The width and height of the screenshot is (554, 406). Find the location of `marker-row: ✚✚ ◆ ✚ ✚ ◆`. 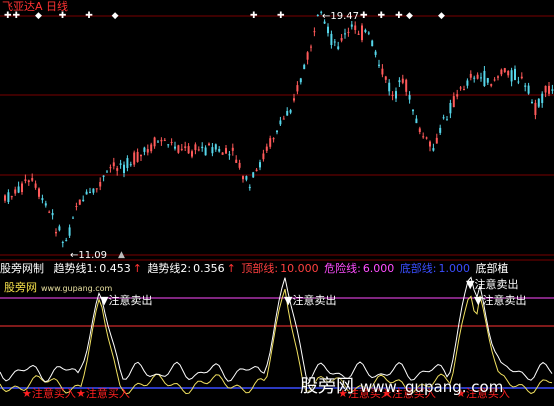

marker-row: ✚✚ ◆ ✚ ✚ ◆ is located at coordinates (62, 16).